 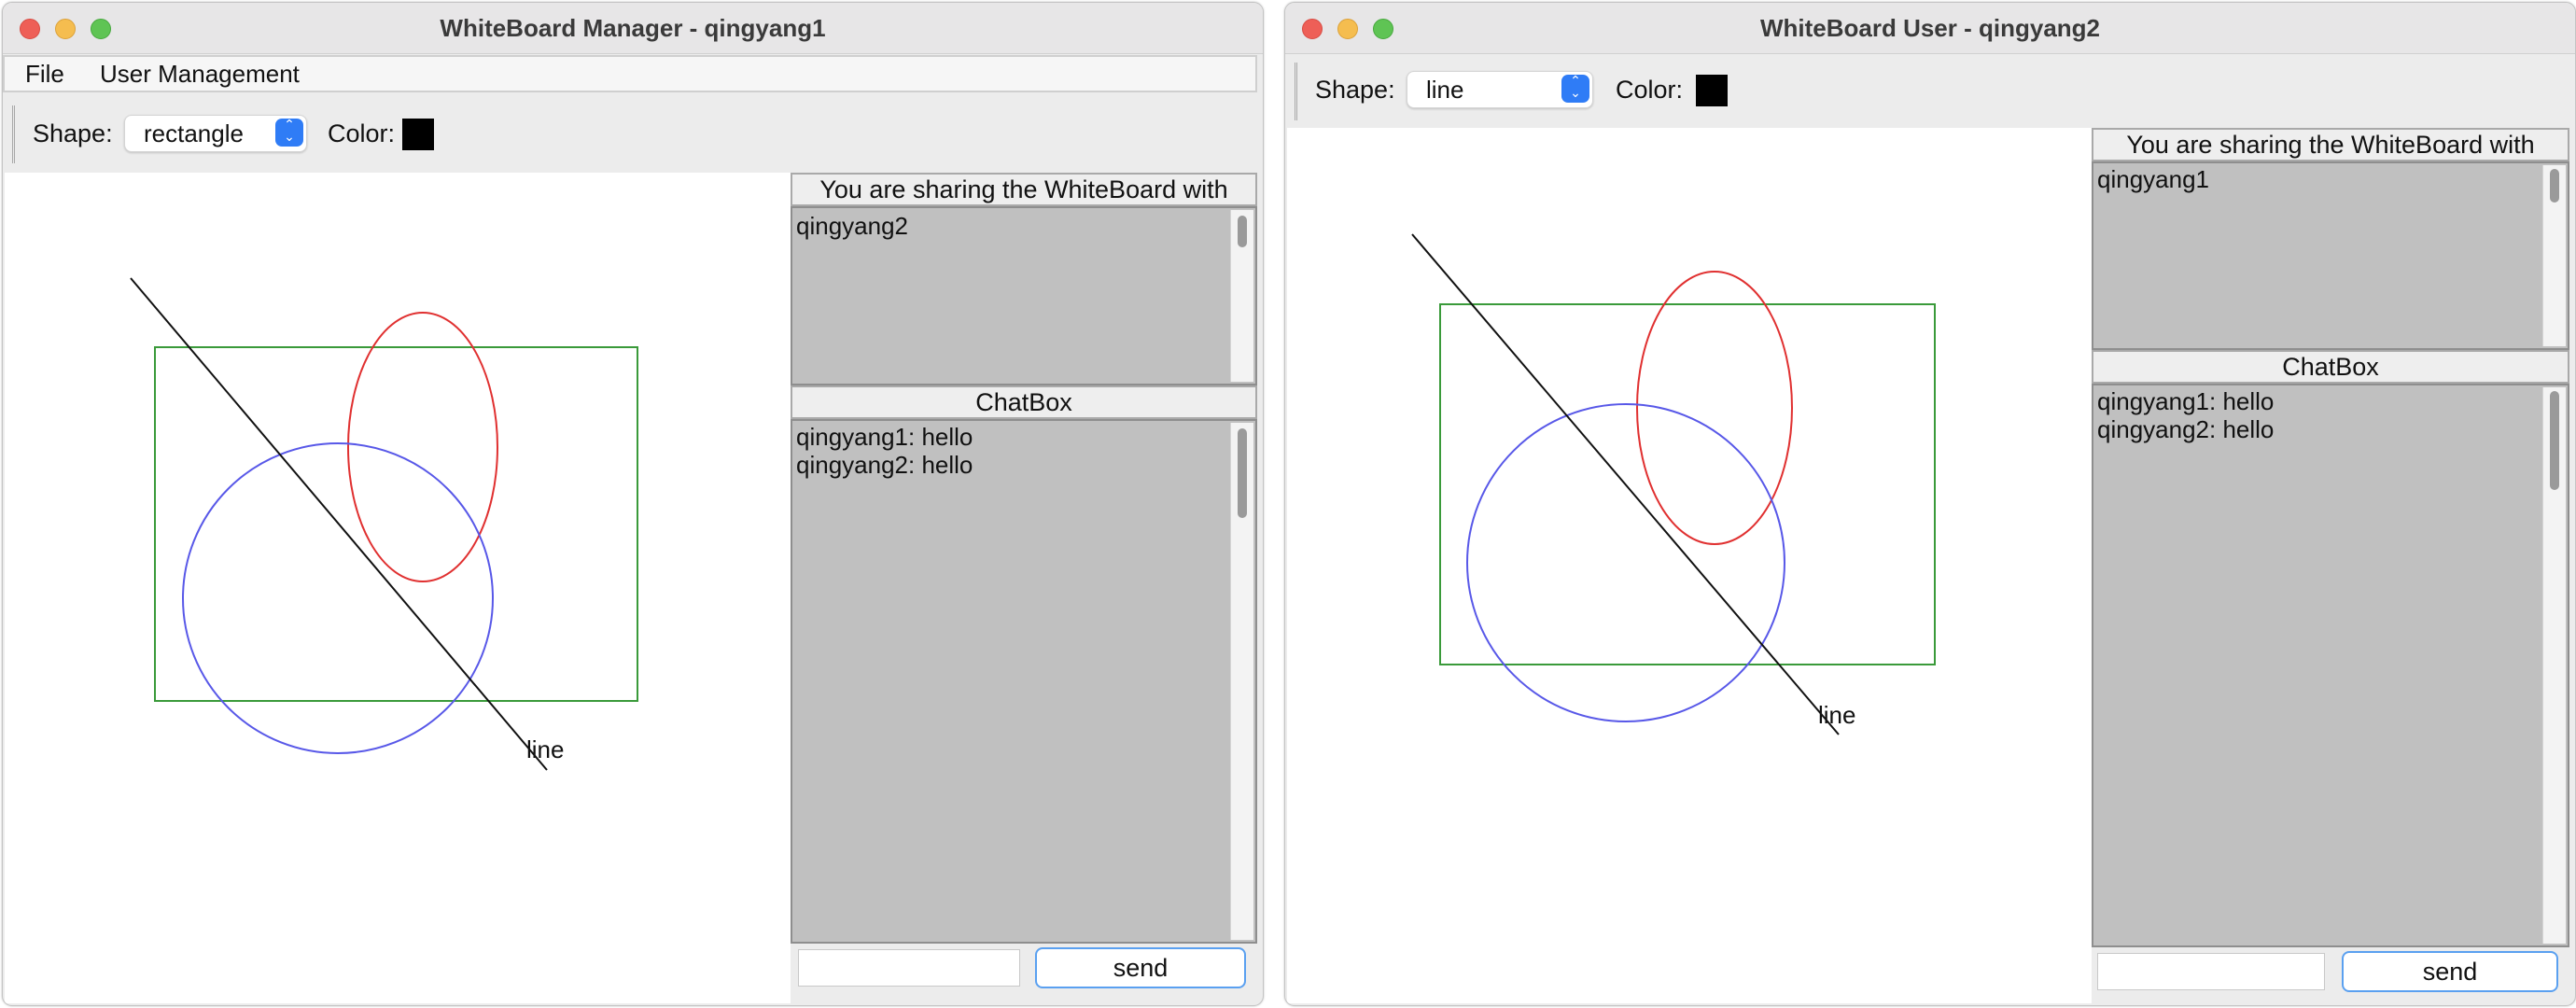 I want to click on shape-dropdown: rectangle ⌃ ⌄, so click(x=215, y=133).